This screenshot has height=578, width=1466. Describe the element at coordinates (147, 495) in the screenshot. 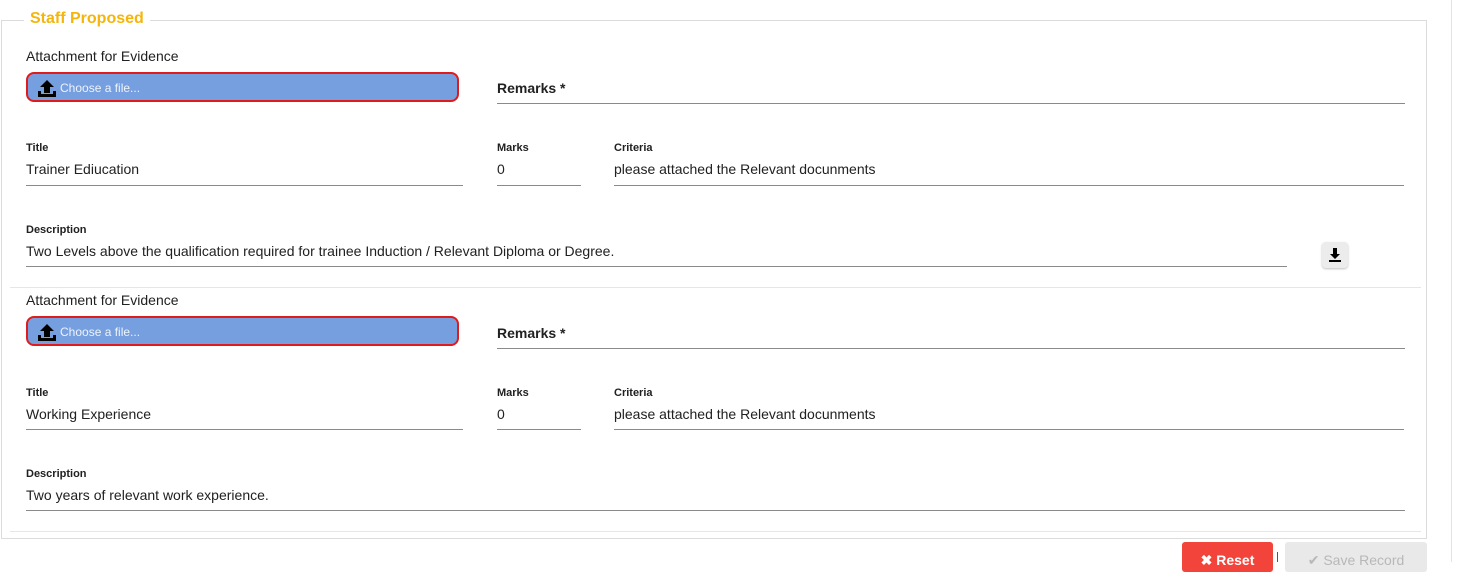

I see `description-value: Two years of relevant work experience.` at that location.